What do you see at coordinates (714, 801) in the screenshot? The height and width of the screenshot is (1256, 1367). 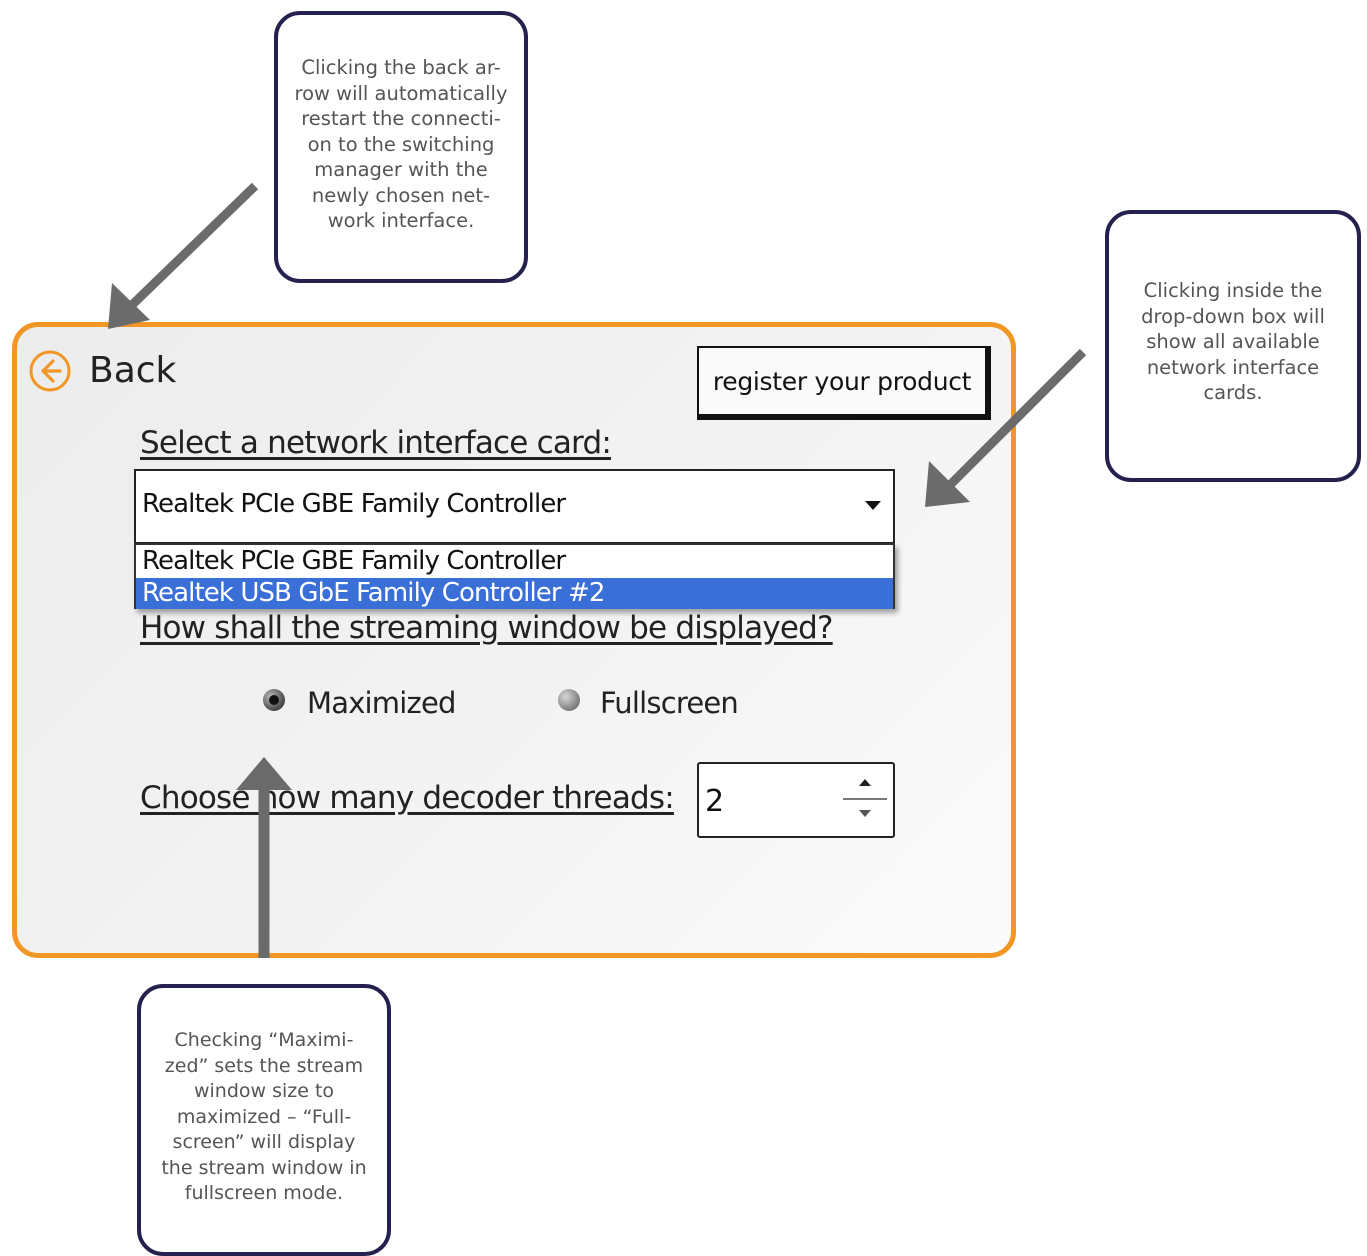 I see `decoder-threads-value: 2` at bounding box center [714, 801].